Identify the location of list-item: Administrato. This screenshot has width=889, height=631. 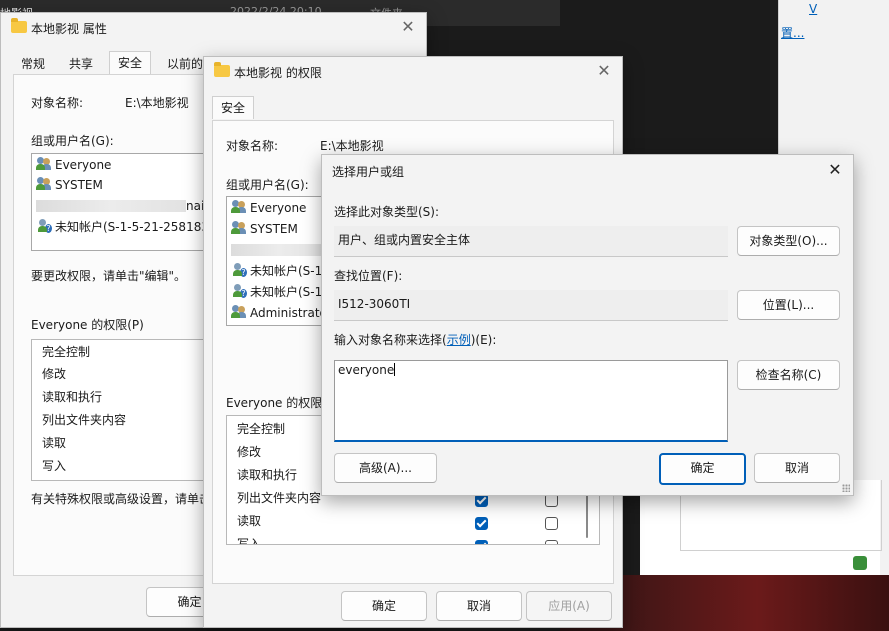
(279, 313).